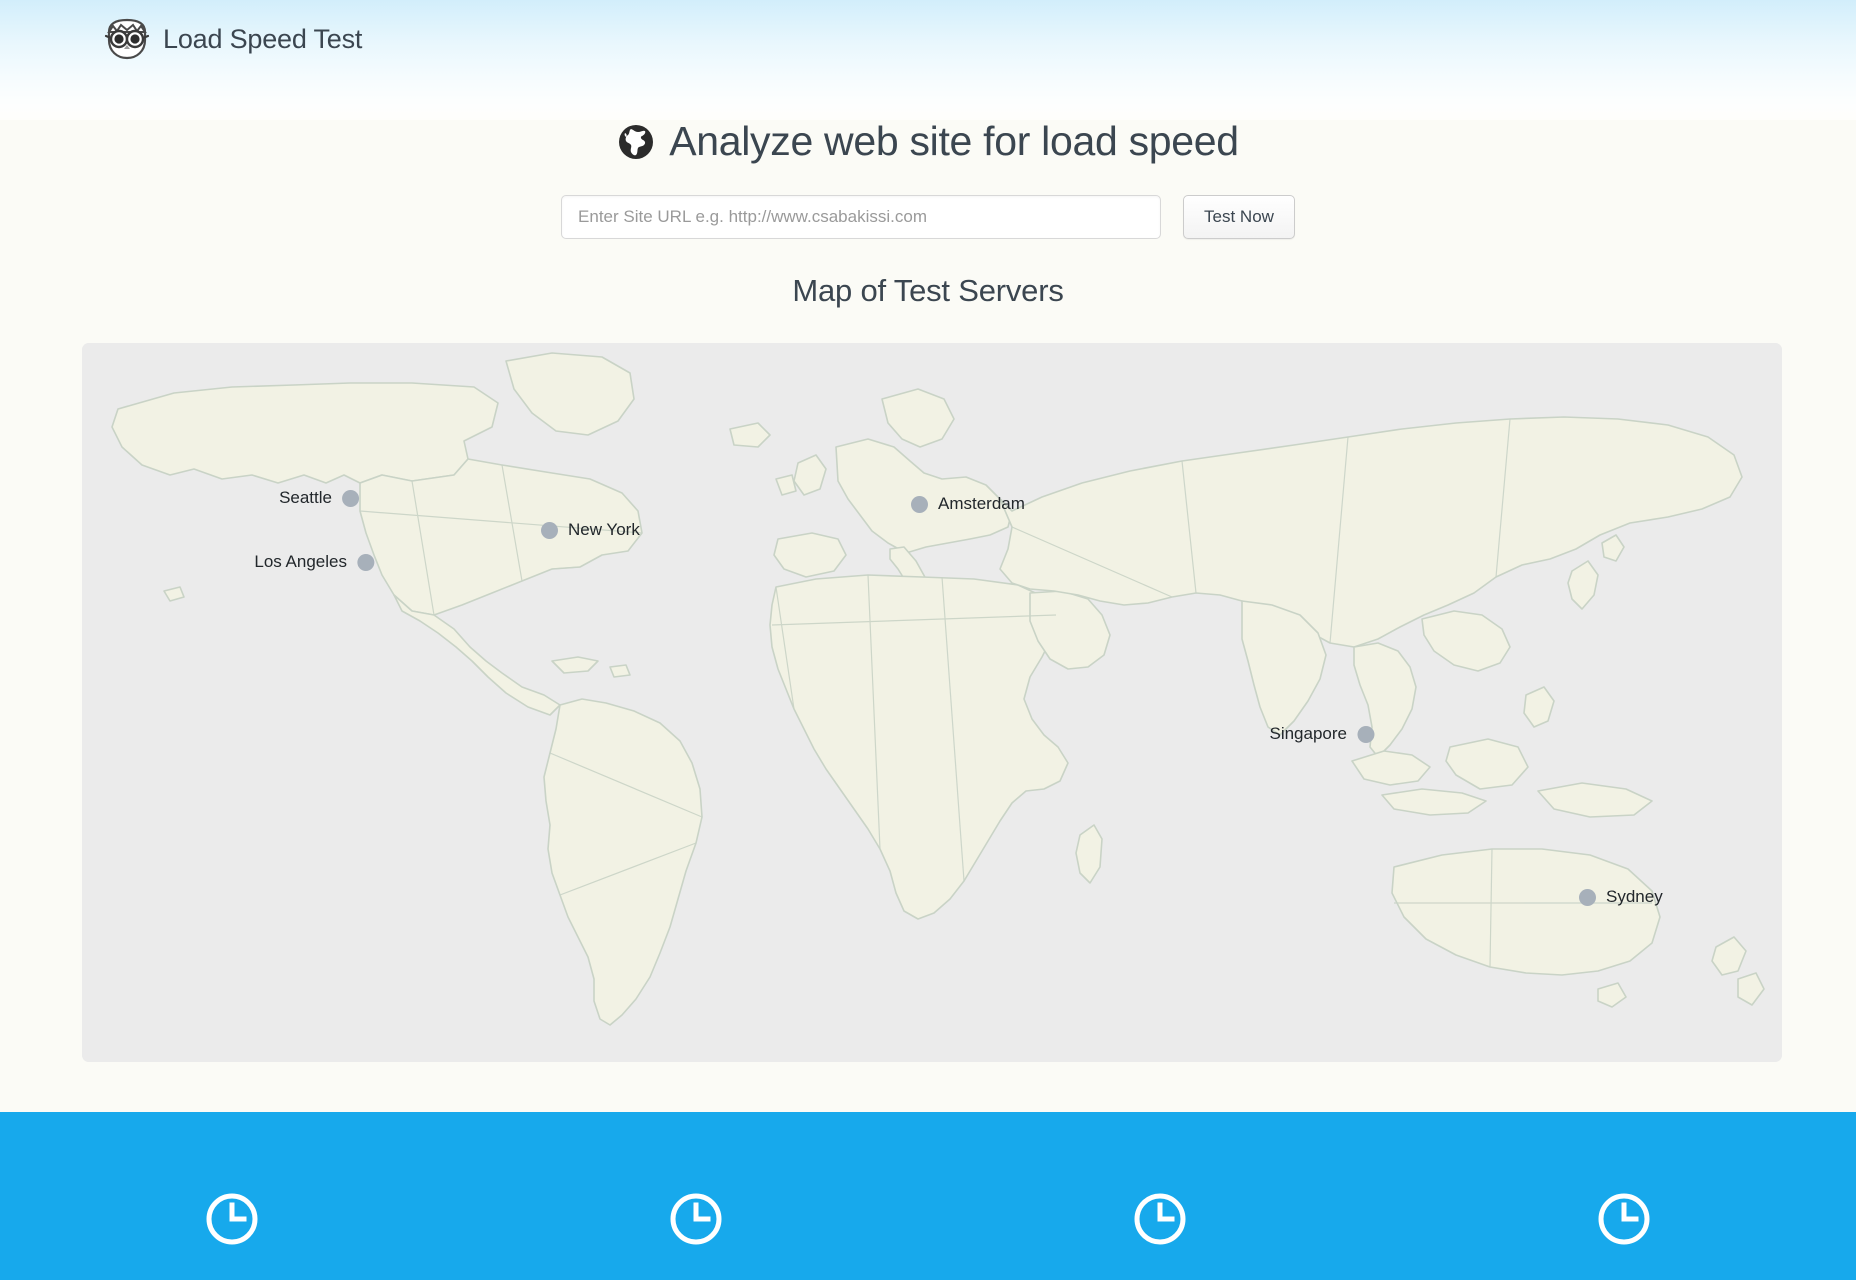 The width and height of the screenshot is (1856, 1280). What do you see at coordinates (954, 141) in the screenshot?
I see `page-title-text: Analyze web site for load speed` at bounding box center [954, 141].